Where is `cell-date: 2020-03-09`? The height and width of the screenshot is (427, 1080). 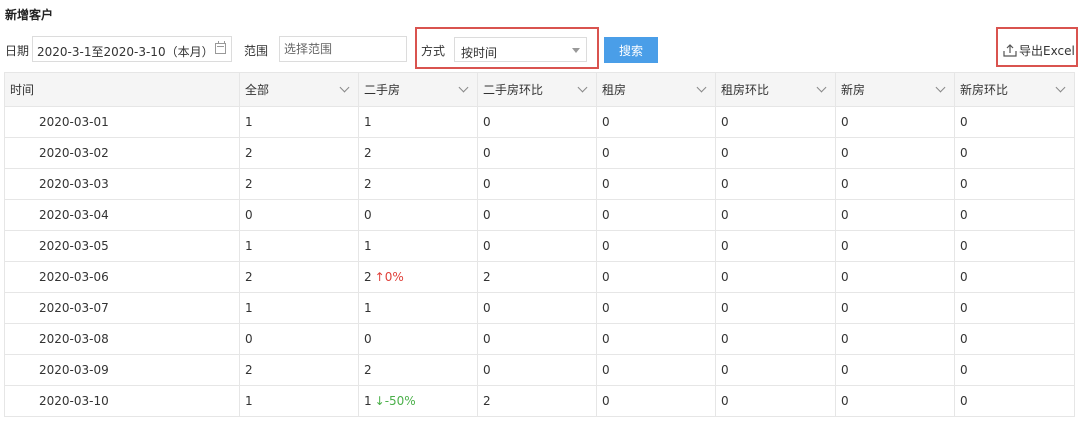
cell-date: 2020-03-09 is located at coordinates (122, 370).